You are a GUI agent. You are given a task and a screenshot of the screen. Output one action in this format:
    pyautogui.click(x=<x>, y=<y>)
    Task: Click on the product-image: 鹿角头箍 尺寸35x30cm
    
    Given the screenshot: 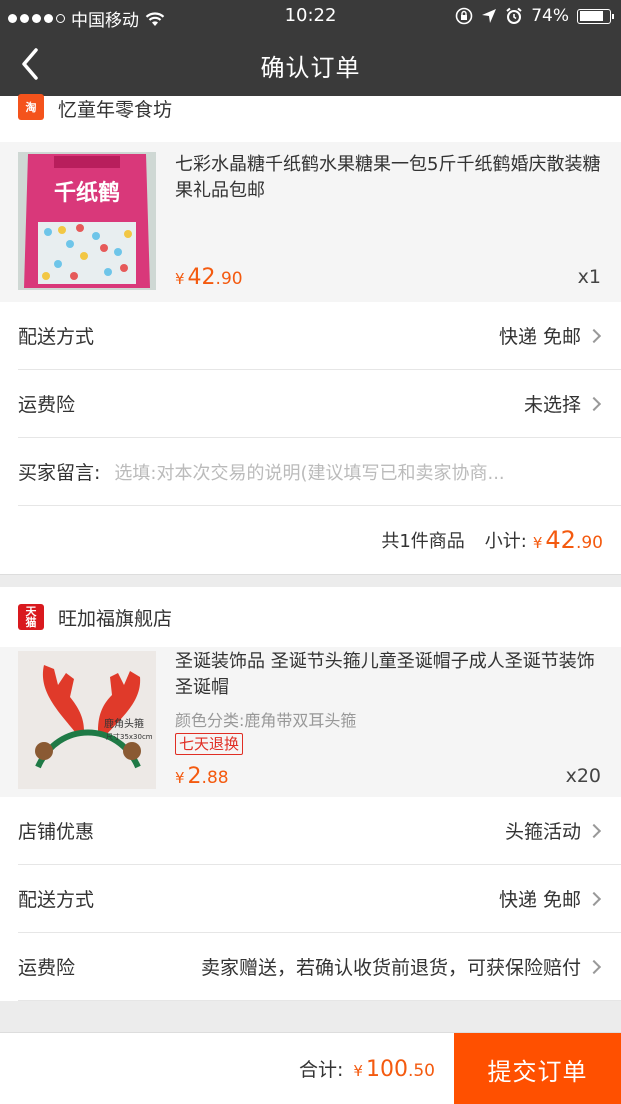 What is the action you would take?
    pyautogui.click(x=87, y=720)
    